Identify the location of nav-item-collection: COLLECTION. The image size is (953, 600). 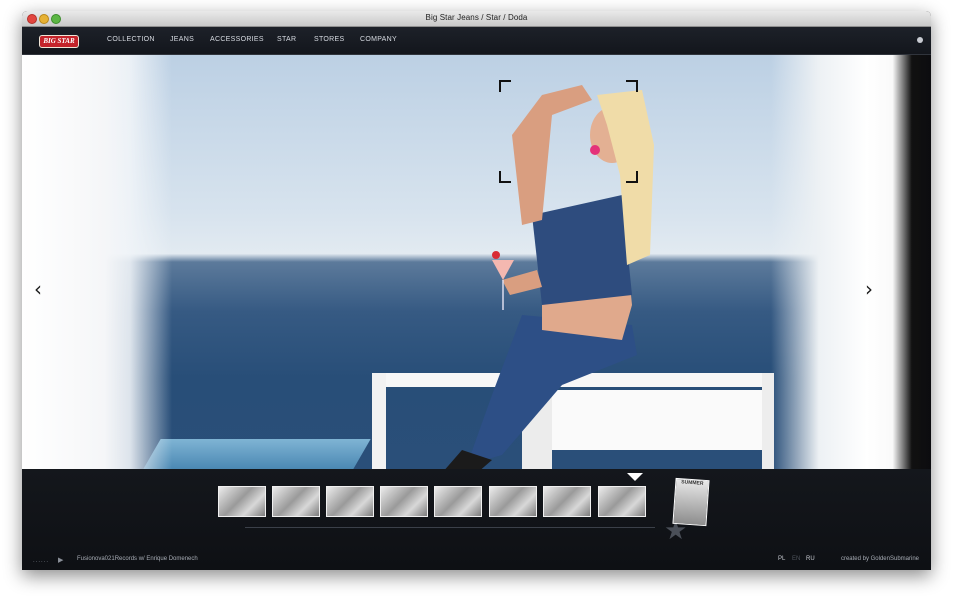
(131, 39).